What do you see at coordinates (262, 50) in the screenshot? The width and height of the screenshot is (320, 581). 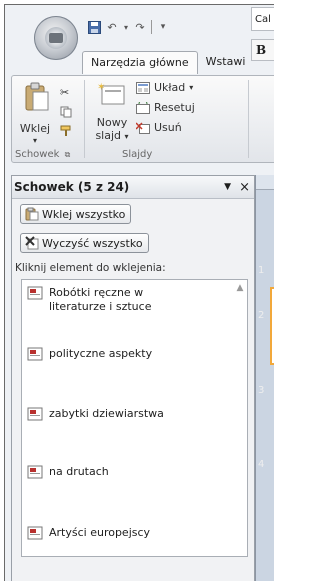 I see `bold-button: B` at bounding box center [262, 50].